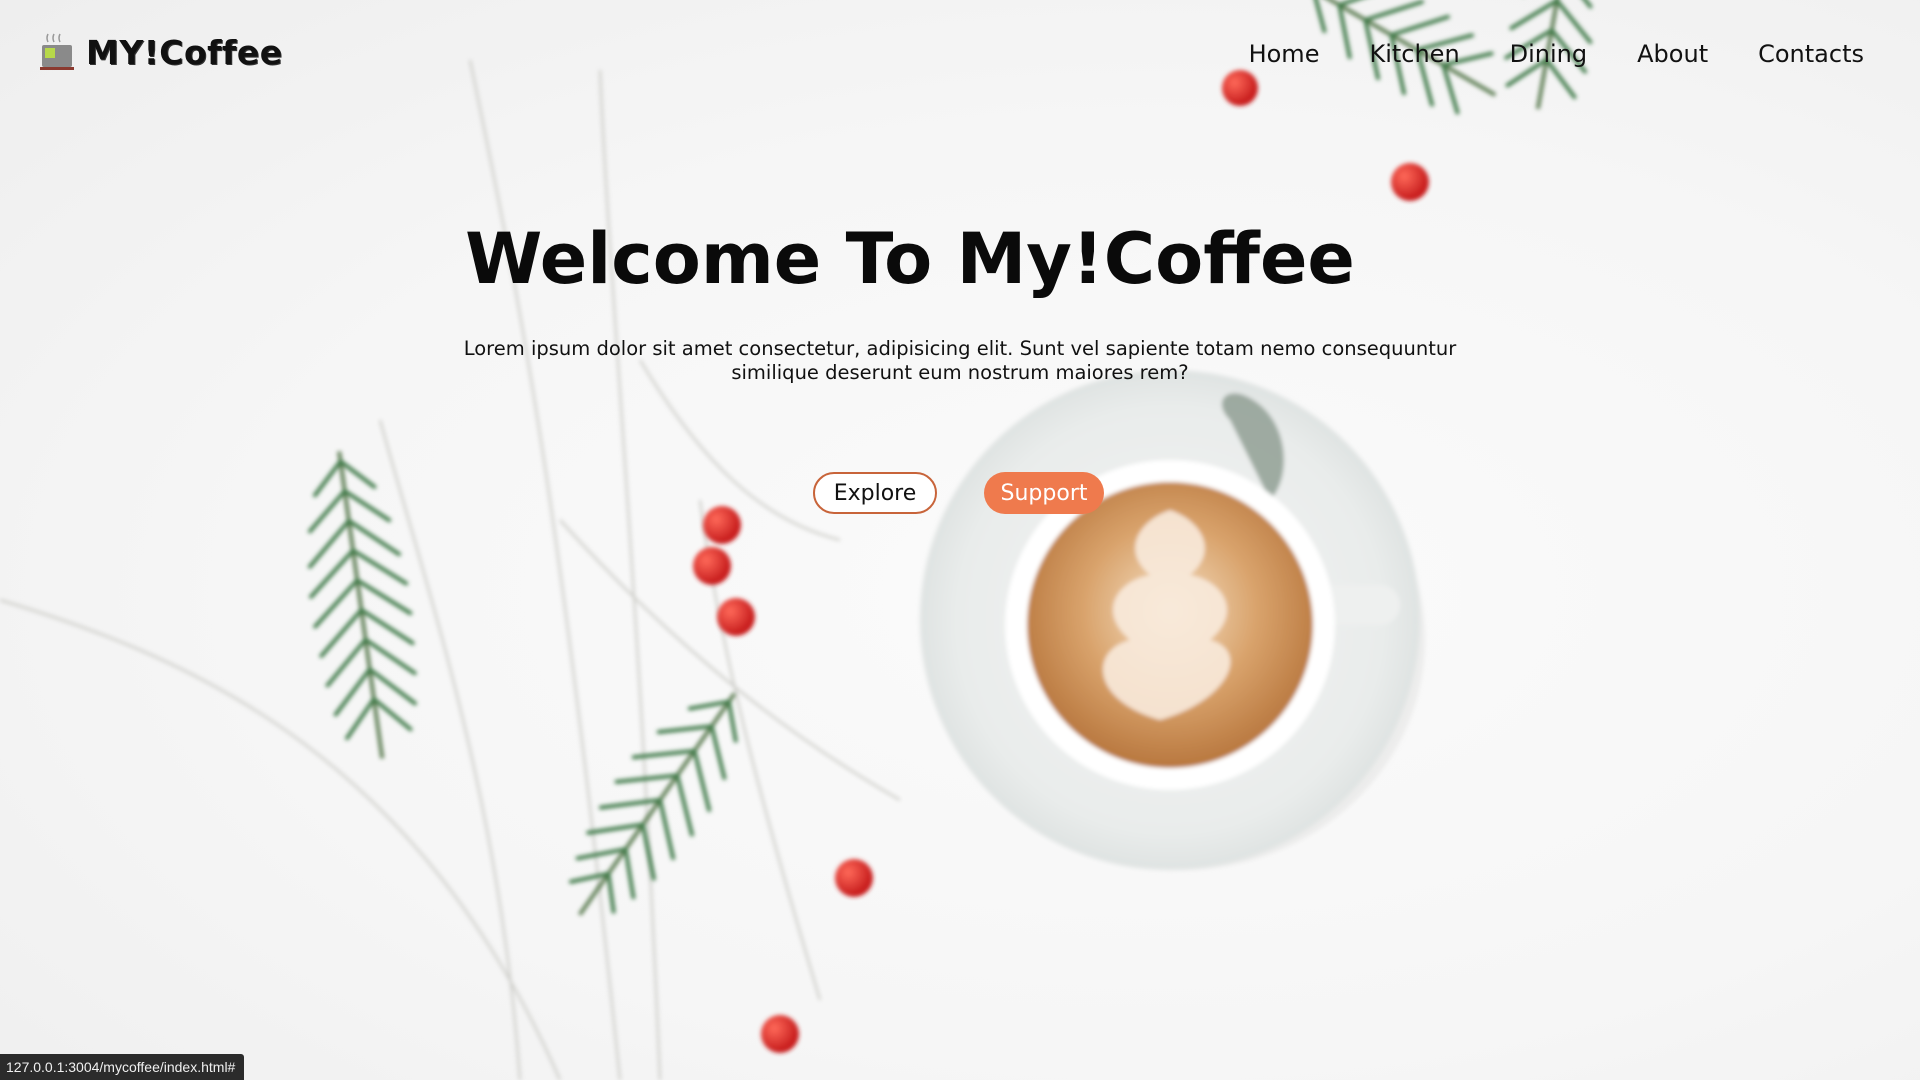 The image size is (1920, 1080). I want to click on coffee-cup-icon, so click(57, 51).